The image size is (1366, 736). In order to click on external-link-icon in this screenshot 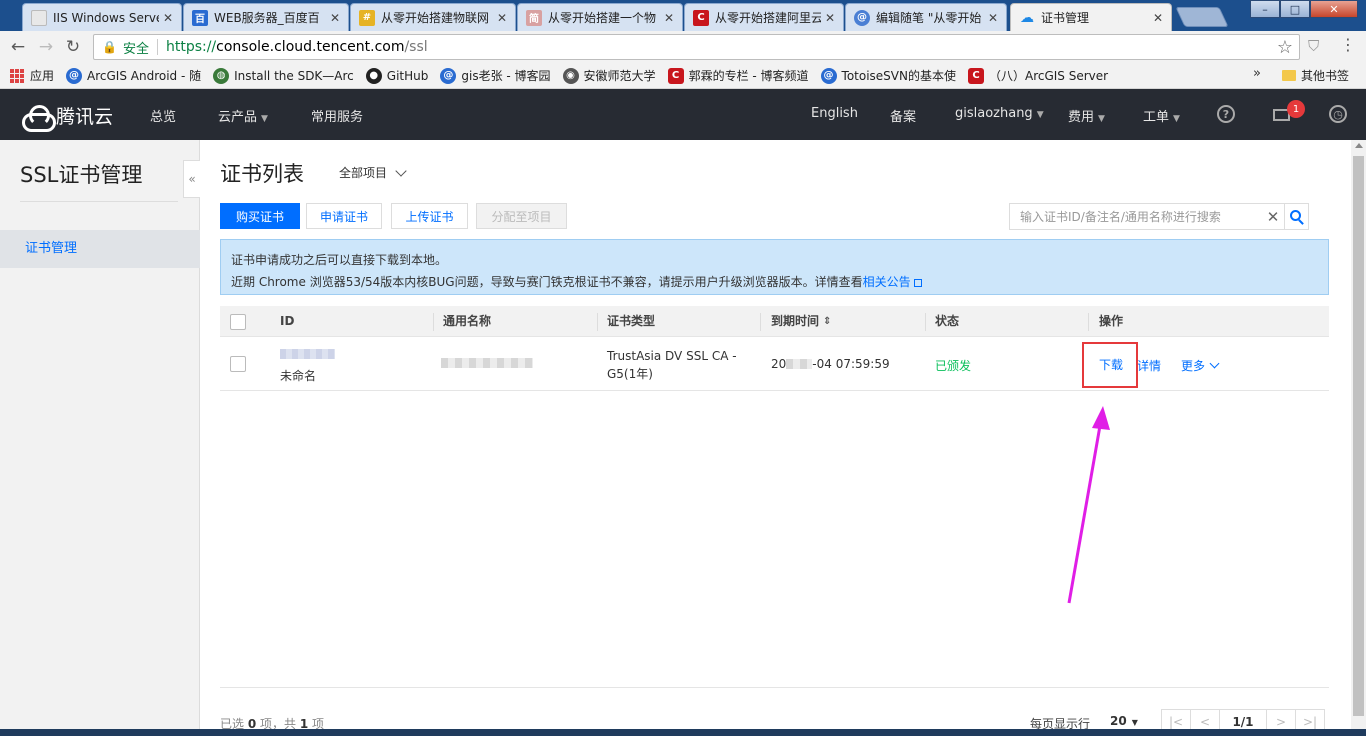, I will do `click(917, 283)`.